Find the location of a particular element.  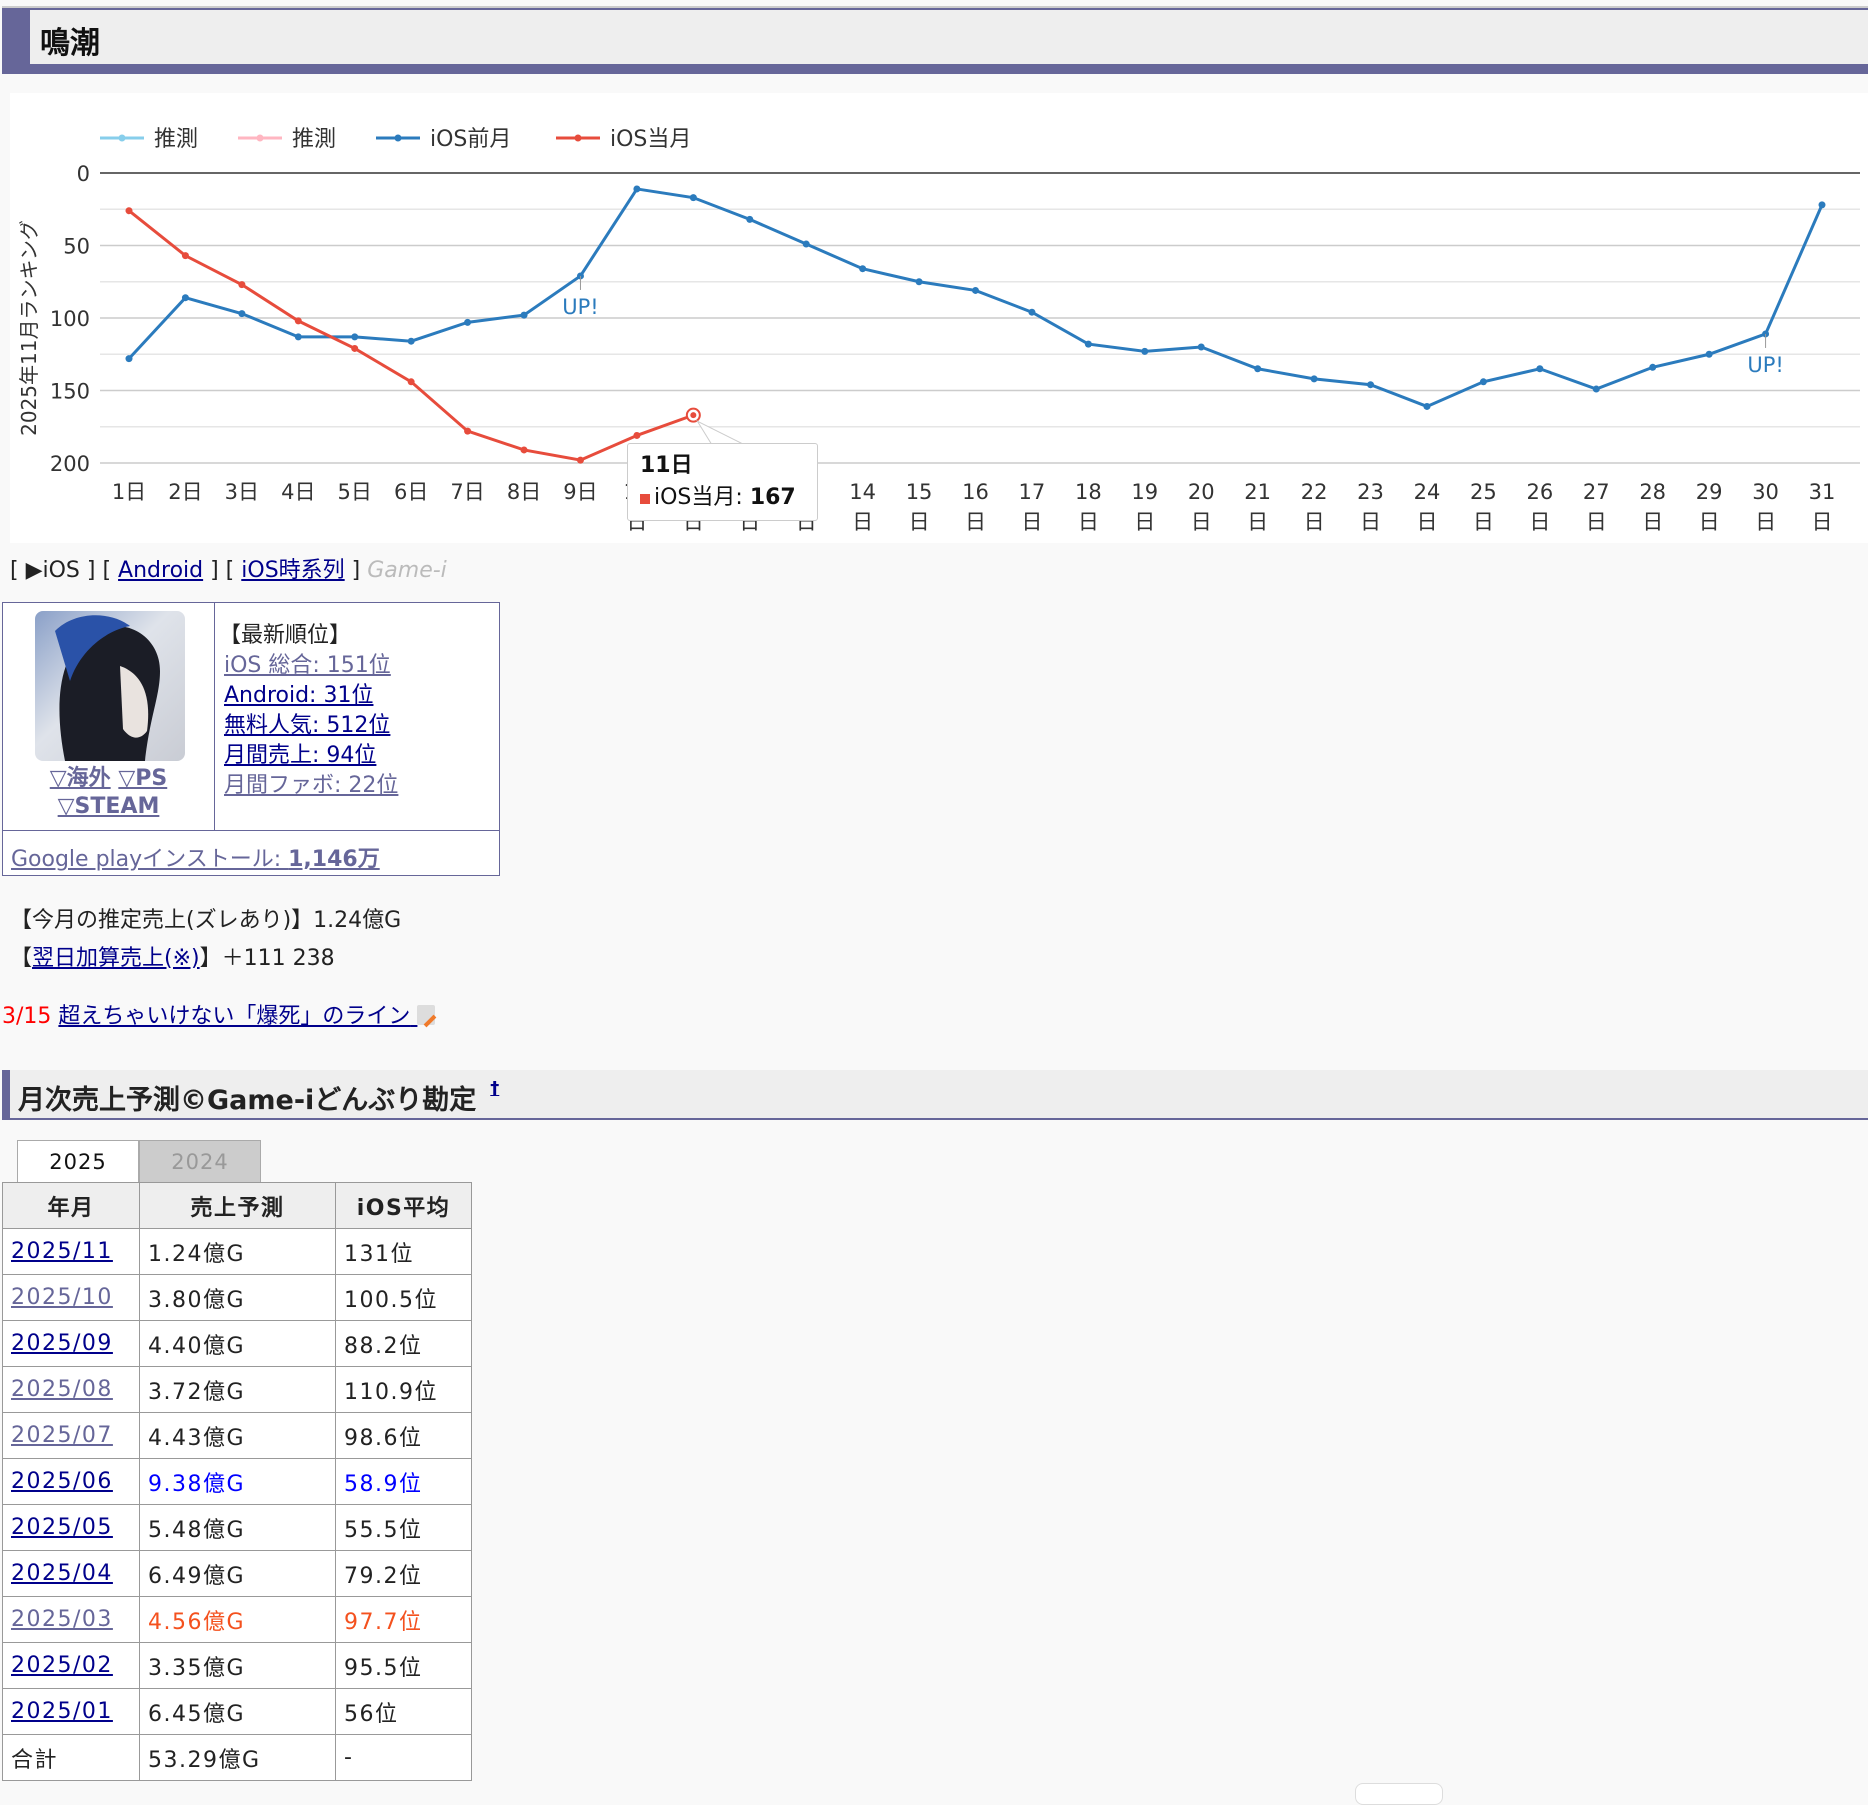

x-tick-label: 7日 is located at coordinates (467, 492).